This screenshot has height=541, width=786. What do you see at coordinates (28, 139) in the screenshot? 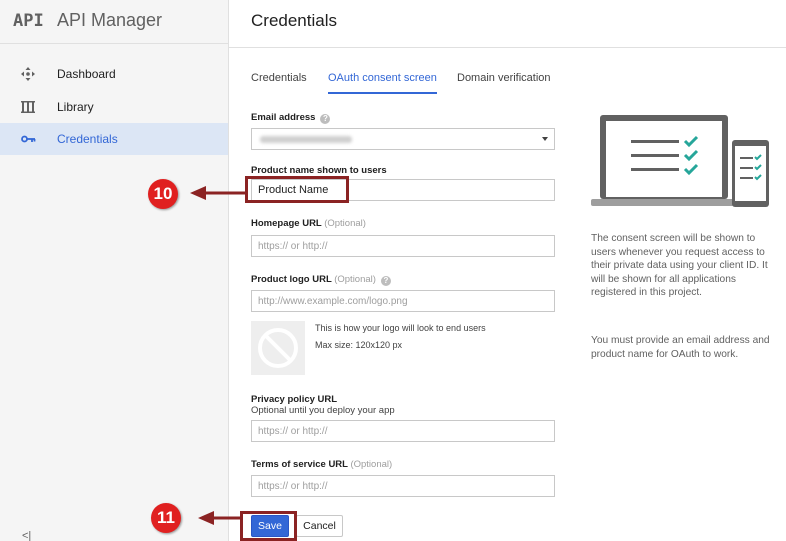
I see `key-icon` at bounding box center [28, 139].